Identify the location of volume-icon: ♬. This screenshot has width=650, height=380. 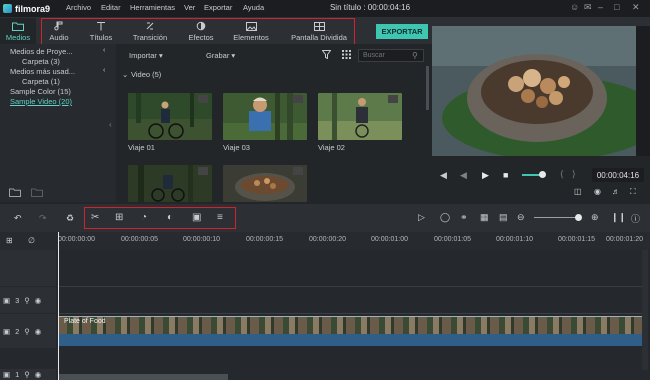
(616, 191).